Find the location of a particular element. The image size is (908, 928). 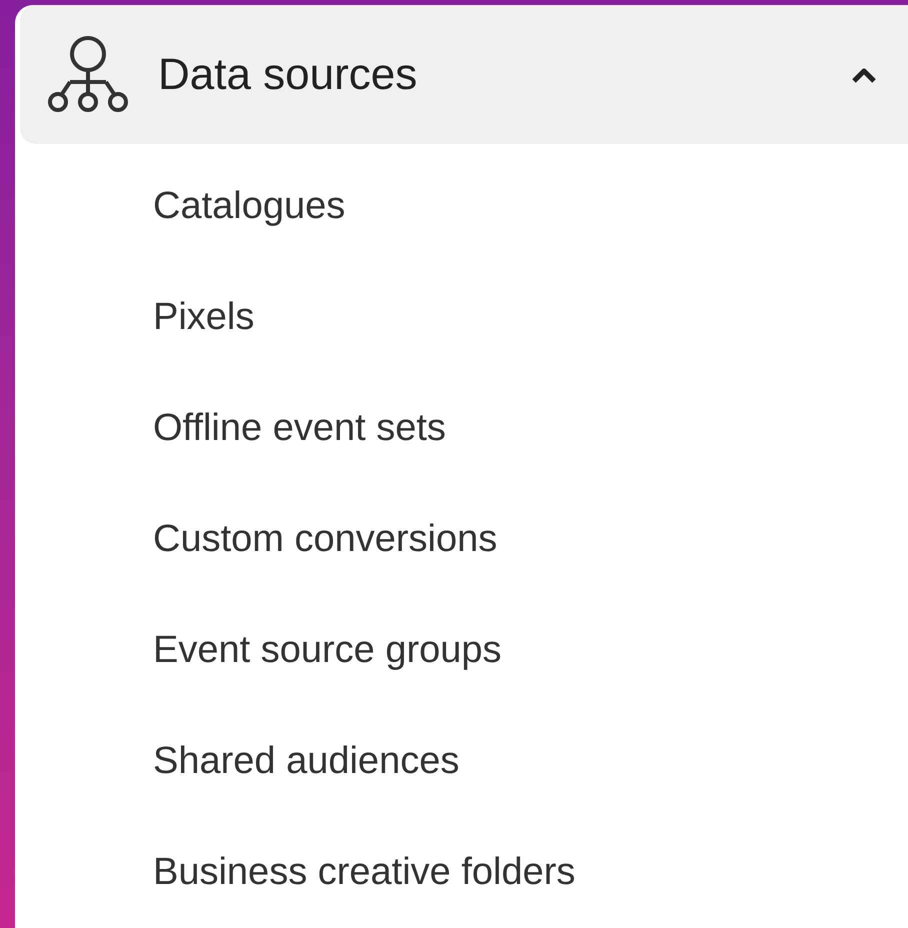

menu-item: Offline event sets is located at coordinates (299, 428).